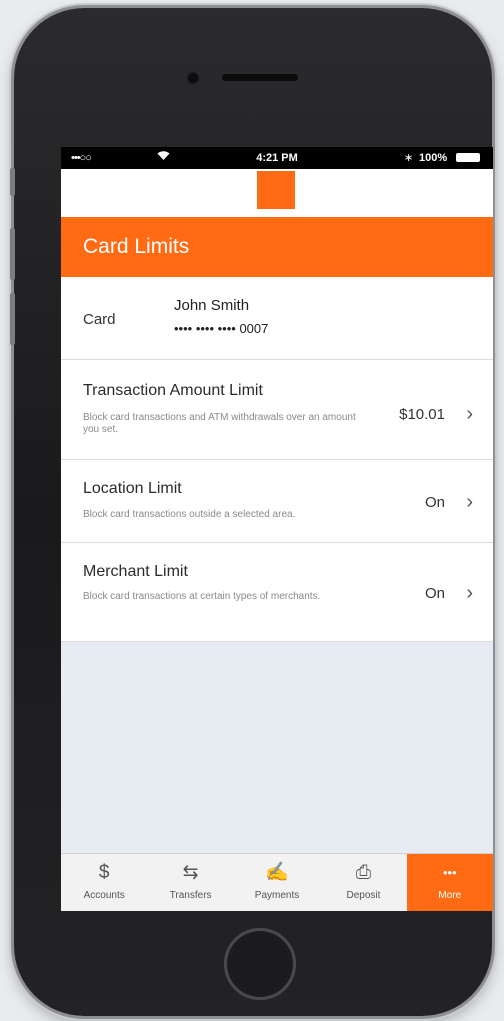 This screenshot has height=1021, width=504. Describe the element at coordinates (260, 77) in the screenshot. I see `earpiece-speaker` at that location.